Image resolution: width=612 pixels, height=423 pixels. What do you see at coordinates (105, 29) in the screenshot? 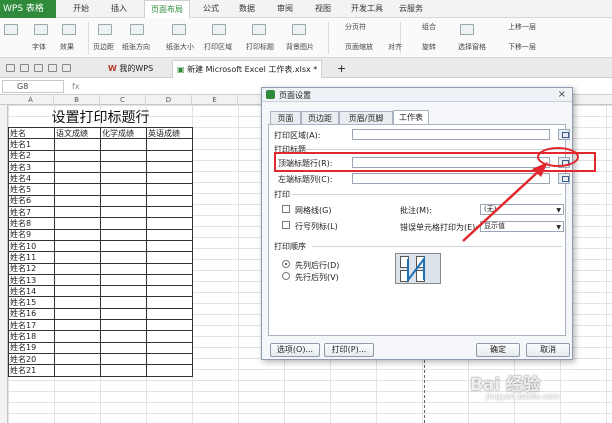
I see `margins-icon` at bounding box center [105, 29].